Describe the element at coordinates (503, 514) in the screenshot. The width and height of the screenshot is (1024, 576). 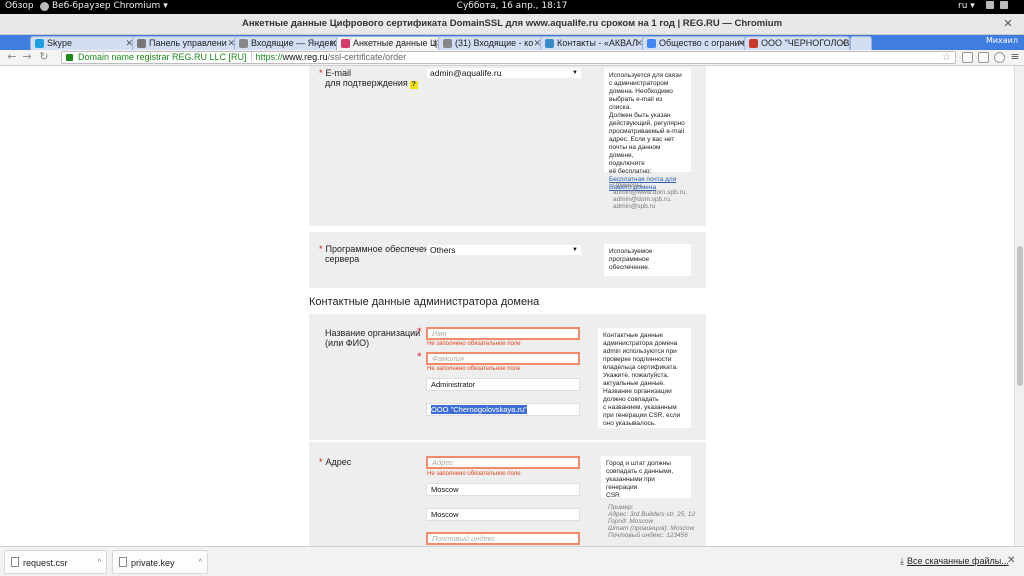
I see `state-input: Moscow` at that location.